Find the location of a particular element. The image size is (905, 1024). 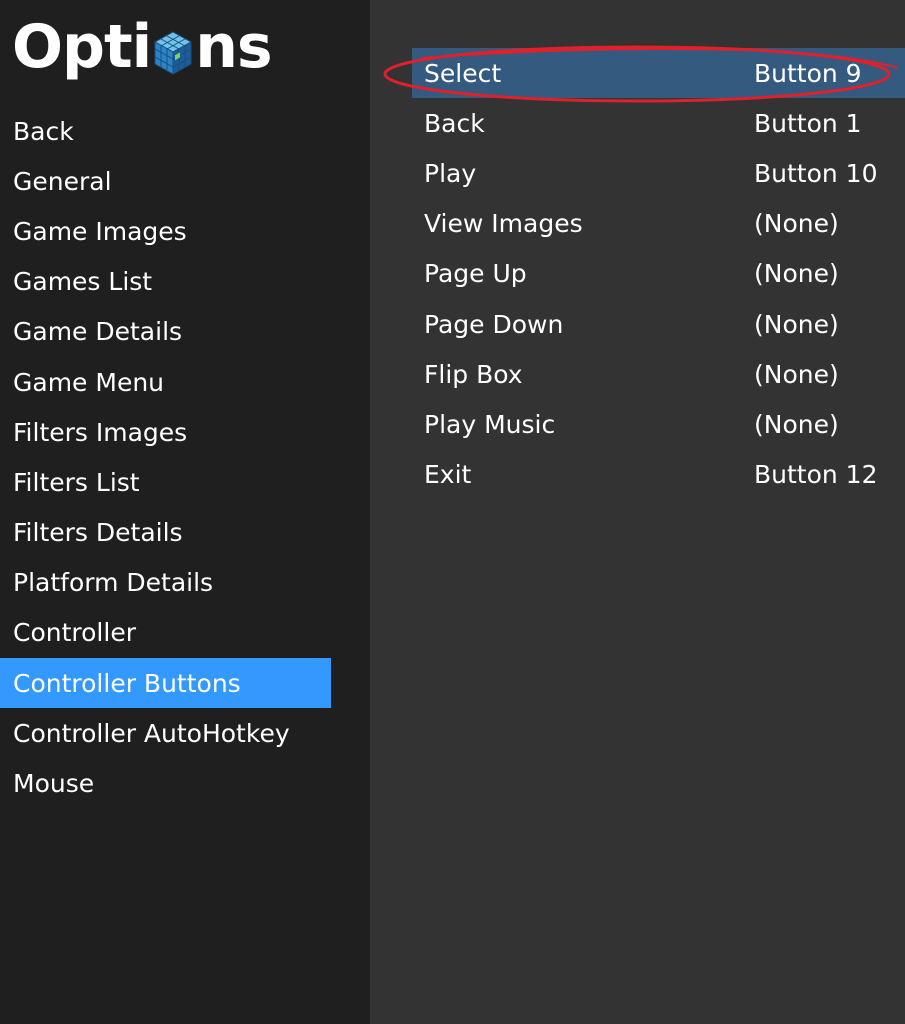

sidebar-item-game-details: Game Details is located at coordinates (165, 332).